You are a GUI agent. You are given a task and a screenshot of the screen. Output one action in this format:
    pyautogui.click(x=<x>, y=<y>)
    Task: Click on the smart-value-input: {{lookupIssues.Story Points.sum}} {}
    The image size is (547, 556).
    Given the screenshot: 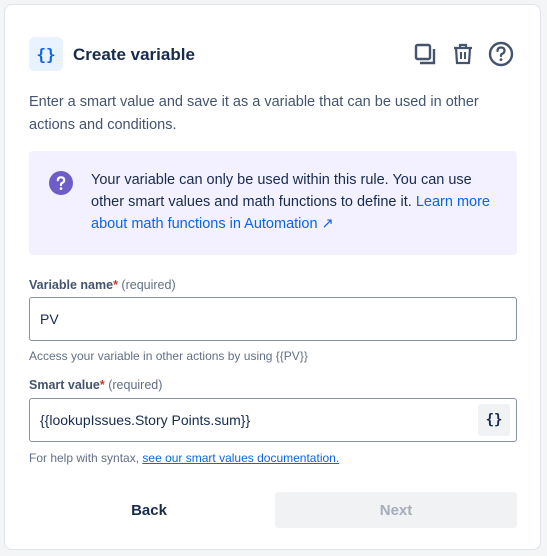 What is the action you would take?
    pyautogui.click(x=273, y=420)
    